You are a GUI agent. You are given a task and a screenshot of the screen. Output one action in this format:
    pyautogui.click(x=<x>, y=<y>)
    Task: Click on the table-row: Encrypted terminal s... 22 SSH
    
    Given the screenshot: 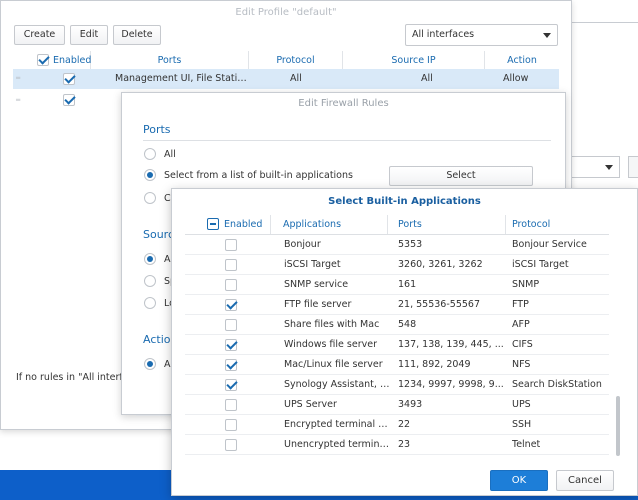 What is the action you would take?
    pyautogui.click(x=397, y=425)
    